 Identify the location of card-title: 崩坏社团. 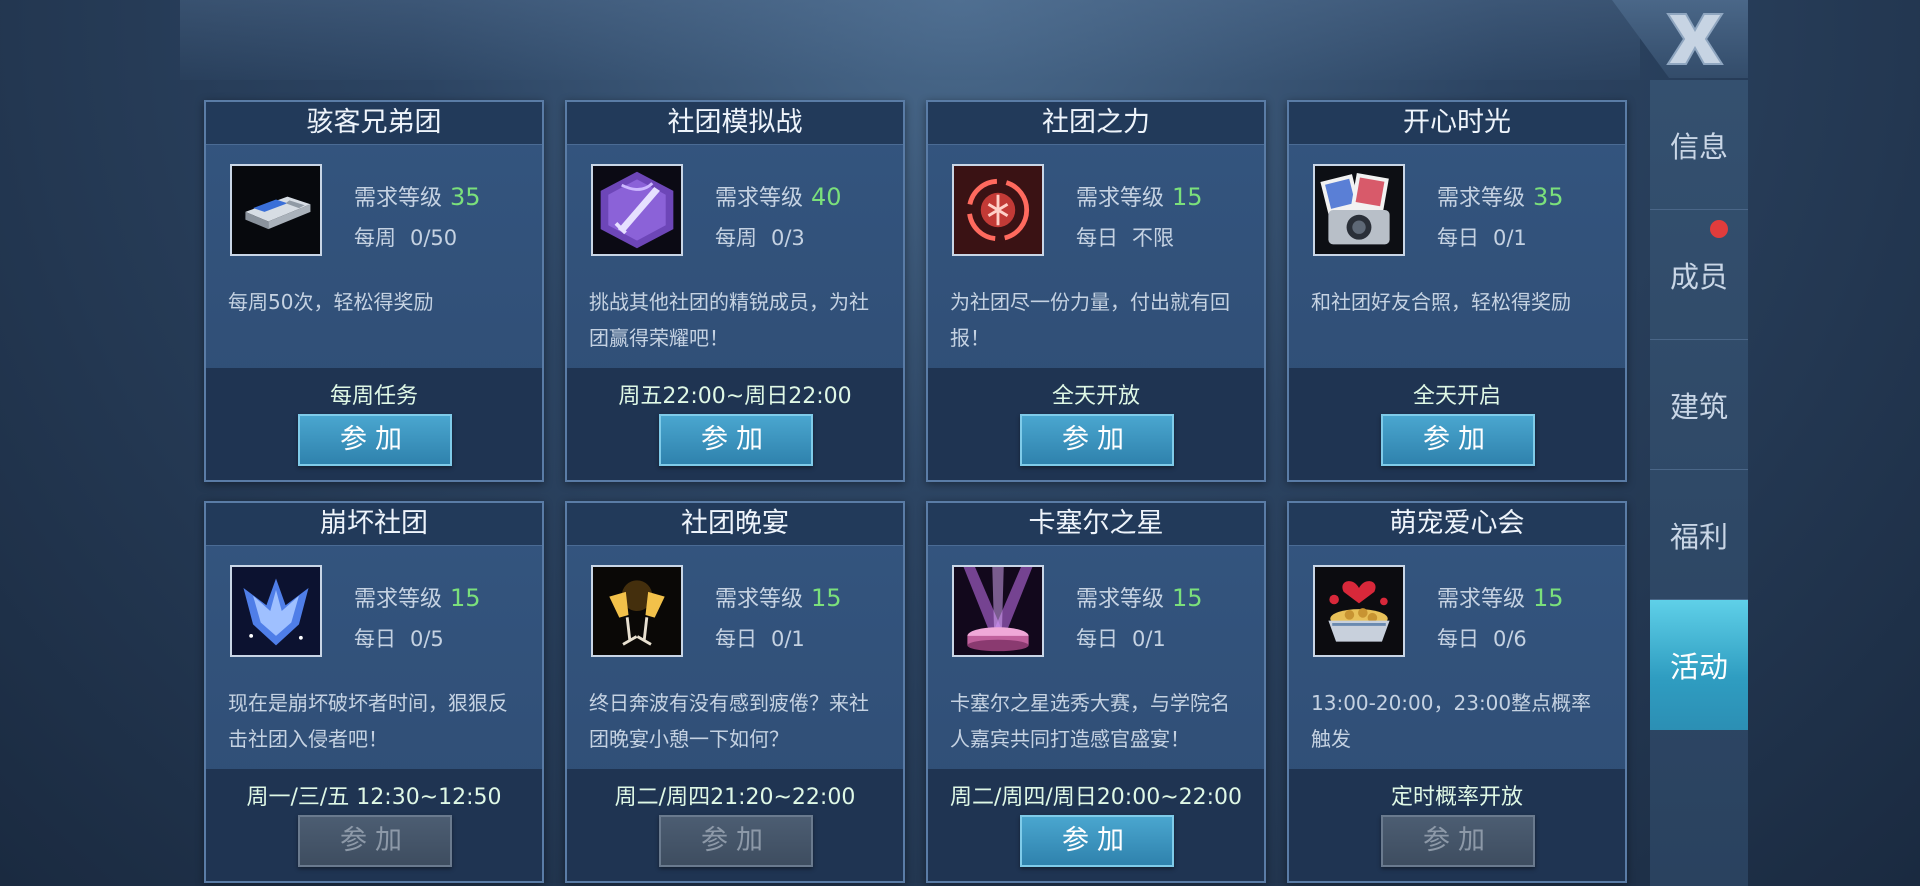
(374, 524).